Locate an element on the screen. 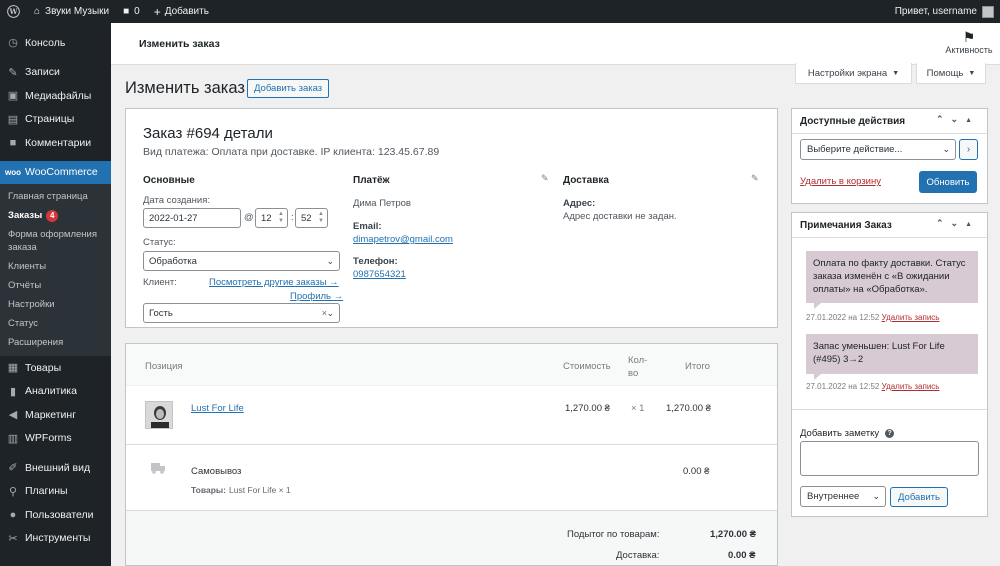 This screenshot has height=566, width=1000. profile-link: Профиль → is located at coordinates (316, 296).